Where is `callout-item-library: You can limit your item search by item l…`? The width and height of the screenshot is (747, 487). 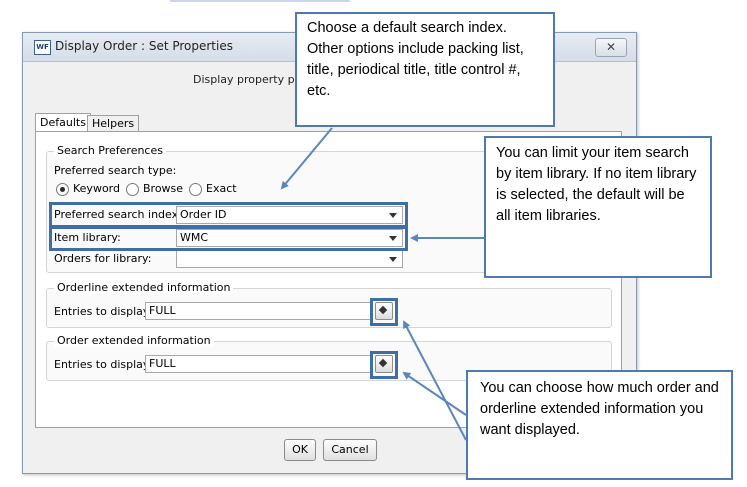 callout-item-library: You can limit your item search by item l… is located at coordinates (598, 207).